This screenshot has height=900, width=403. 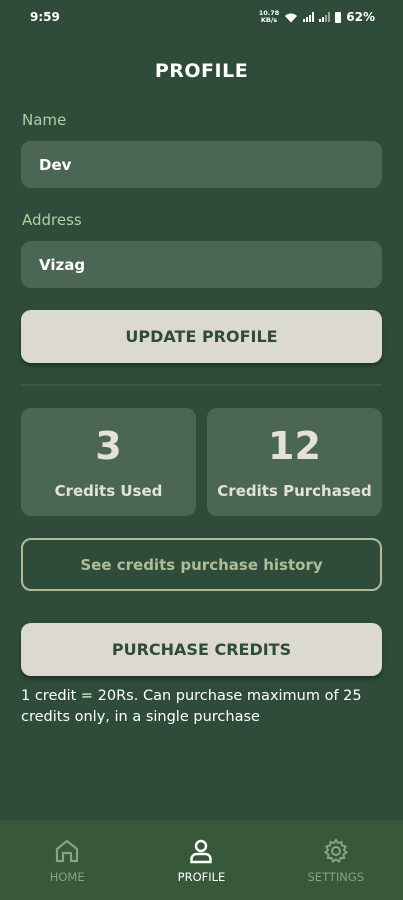 I want to click on status-icons: 10.78 KB/s 62%, so click(x=317, y=17).